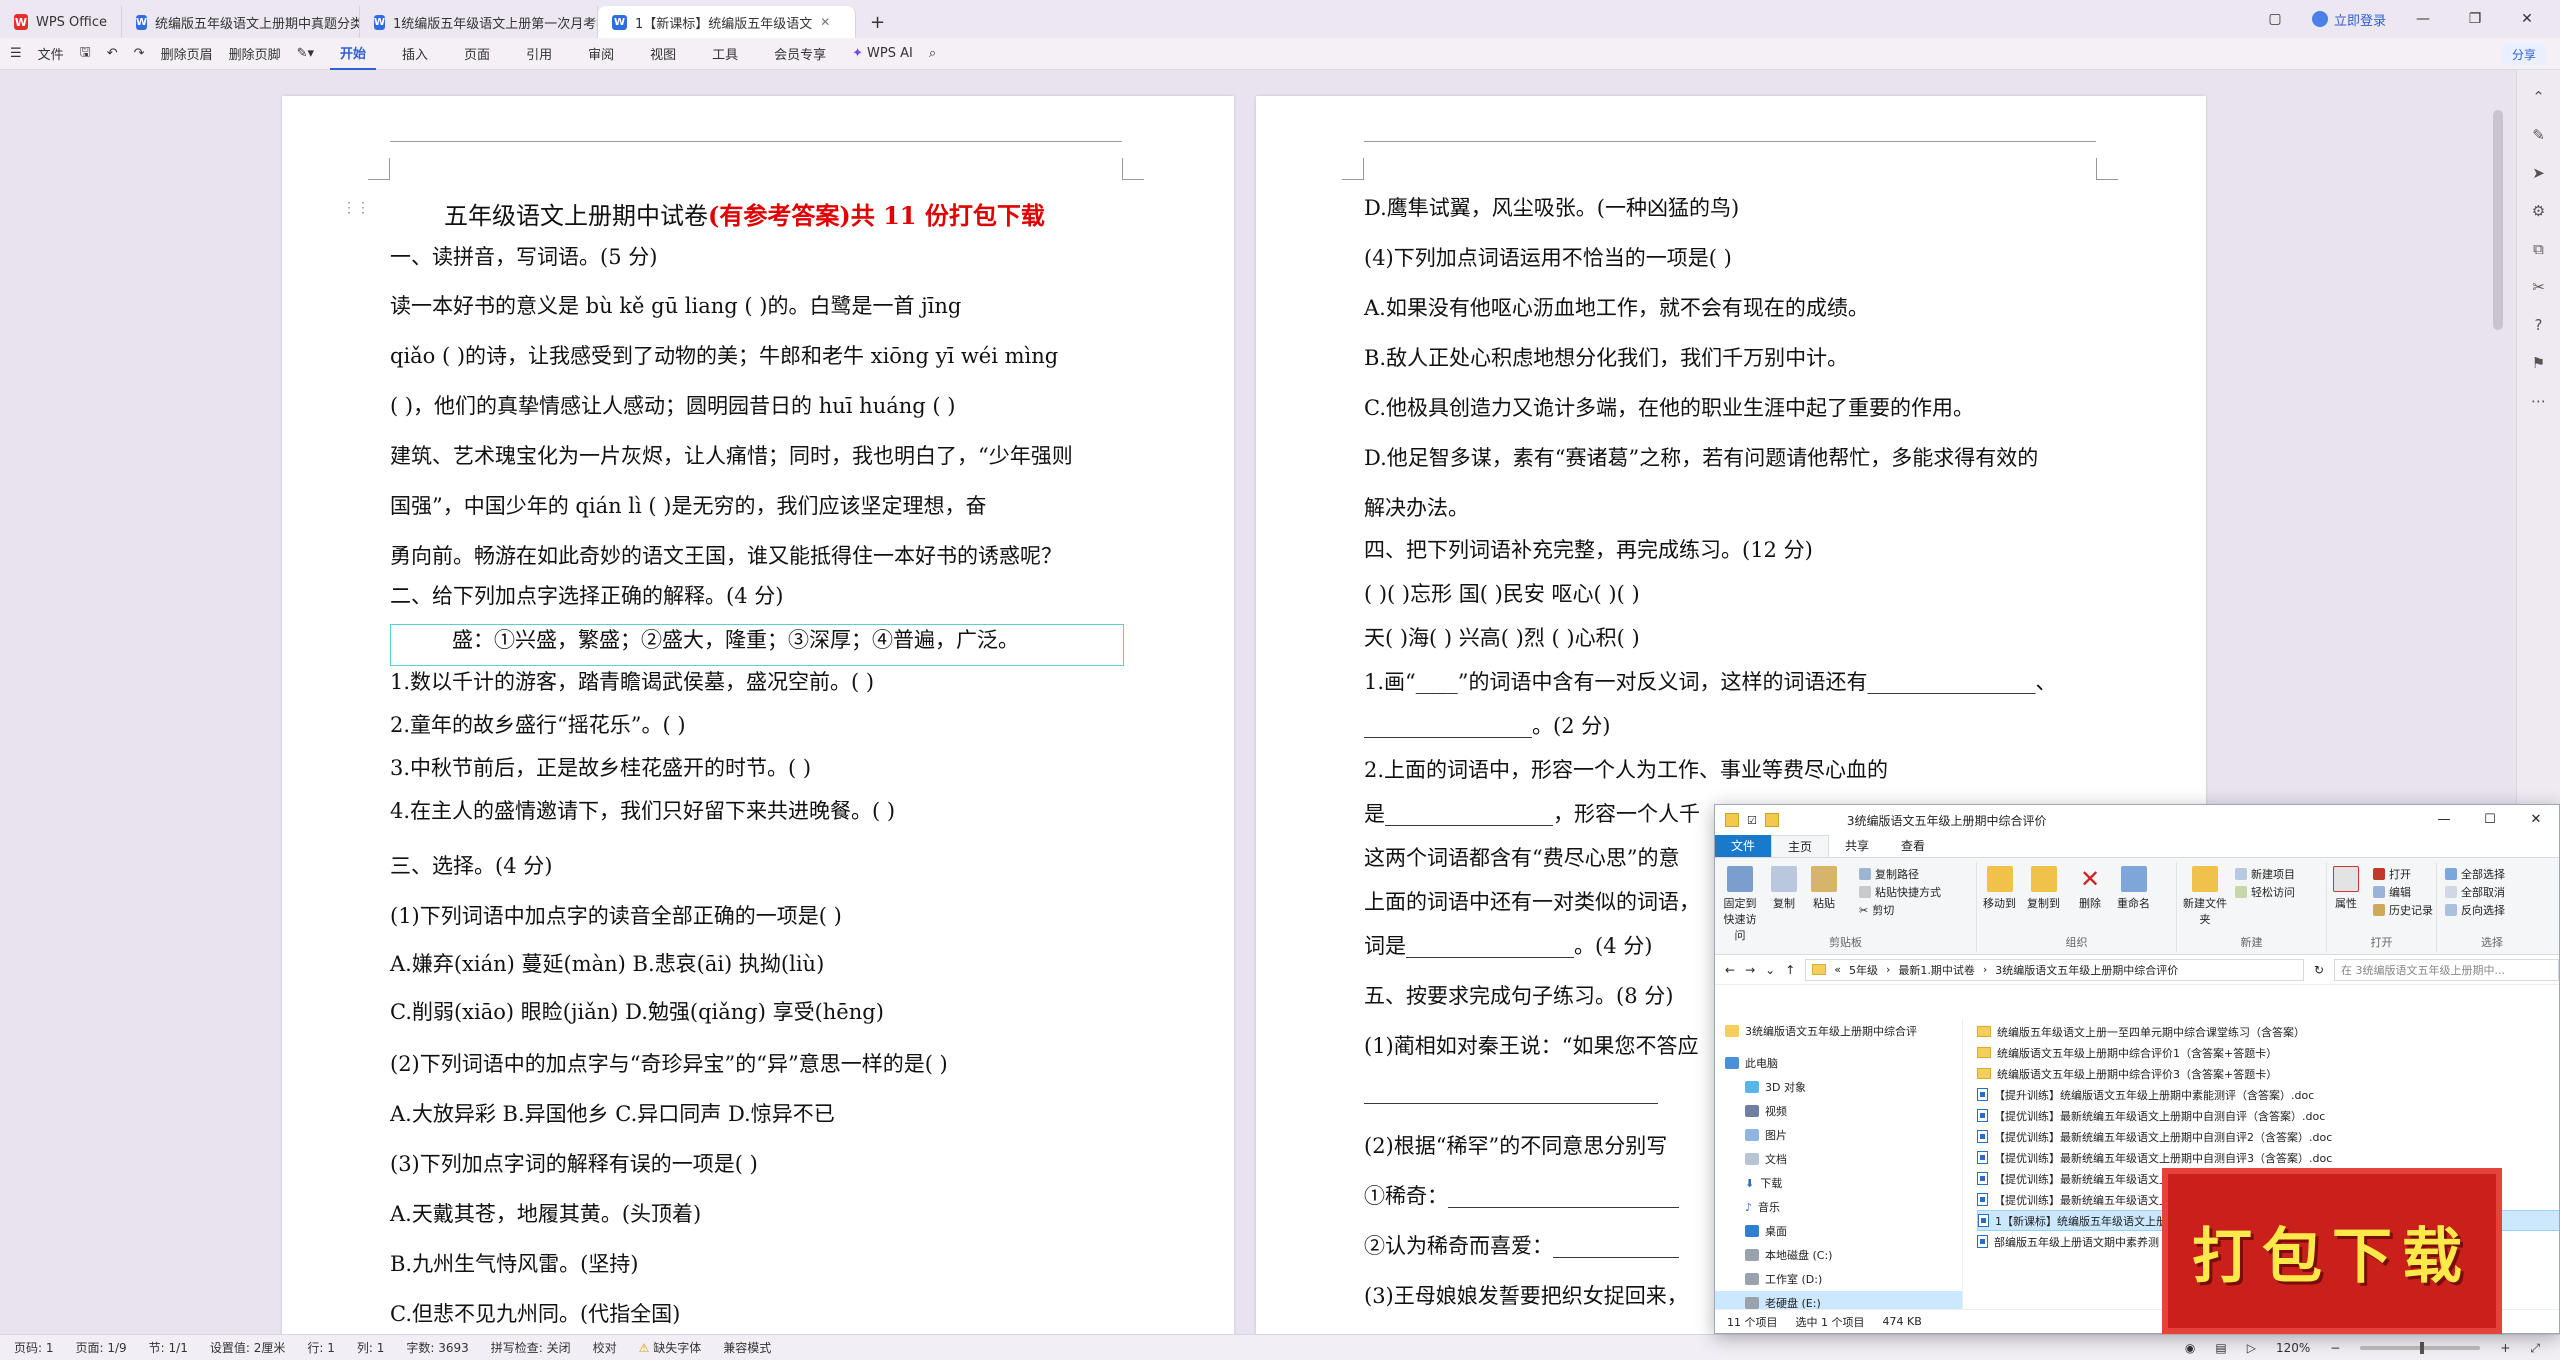  Describe the element at coordinates (2265, 874) in the screenshot. I see `new-item-button: 新建项目` at that location.